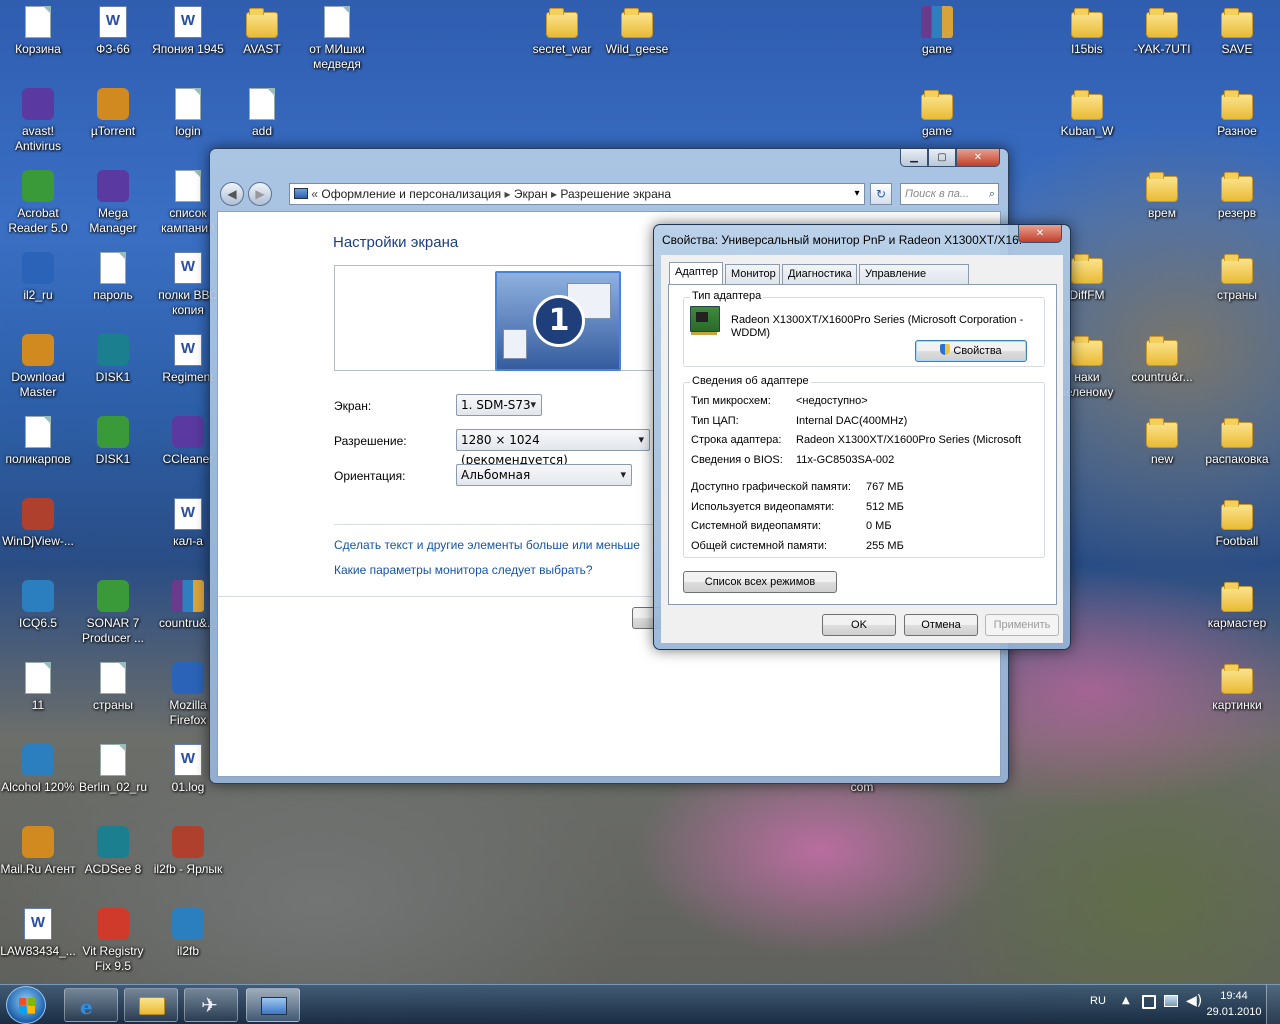 The image size is (1280, 1024). I want to click on desktop-icon: картинки, so click(1237, 687).